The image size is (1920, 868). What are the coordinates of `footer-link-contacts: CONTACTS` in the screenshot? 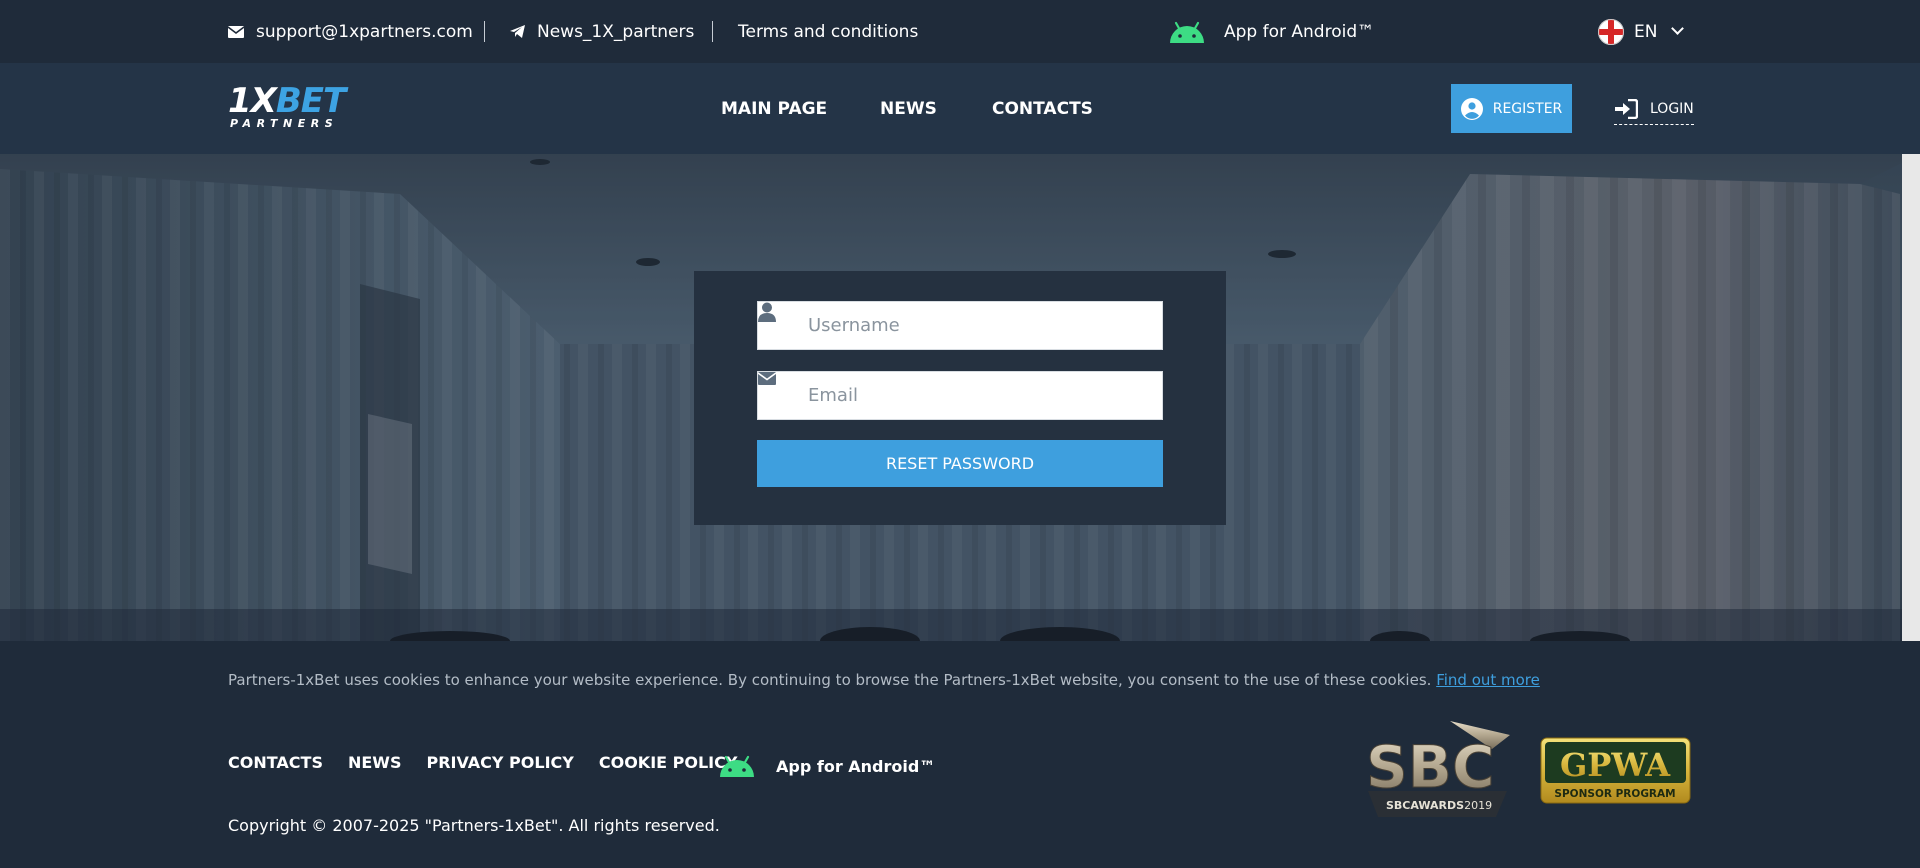 It's located at (275, 762).